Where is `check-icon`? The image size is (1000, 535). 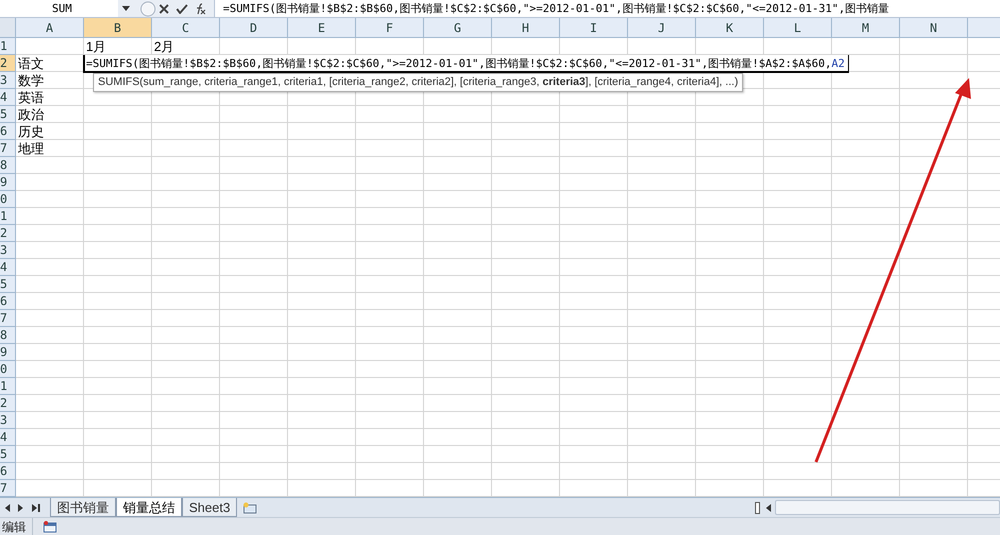
check-icon is located at coordinates (182, 9).